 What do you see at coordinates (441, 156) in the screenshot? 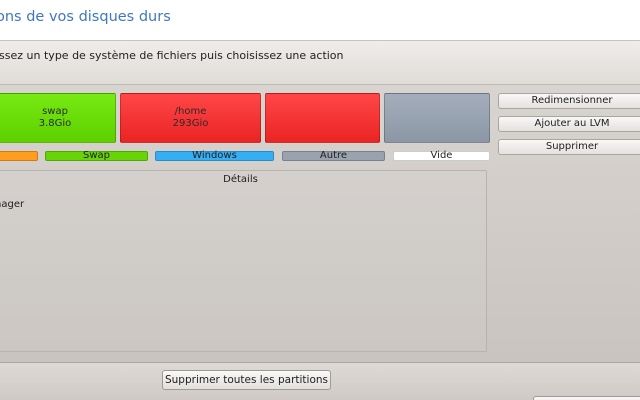
I see `legend-empty: Vide` at bounding box center [441, 156].